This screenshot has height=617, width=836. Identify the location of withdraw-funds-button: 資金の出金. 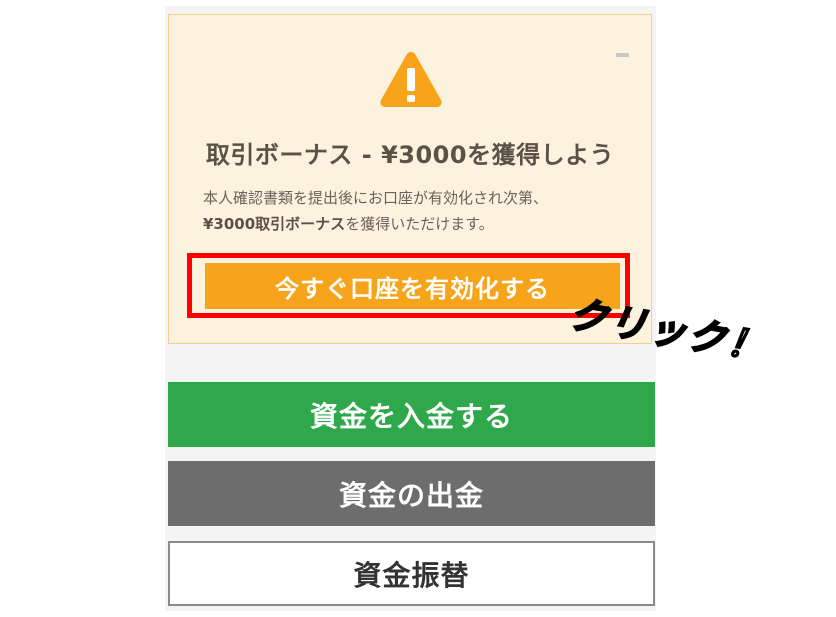
(411, 493).